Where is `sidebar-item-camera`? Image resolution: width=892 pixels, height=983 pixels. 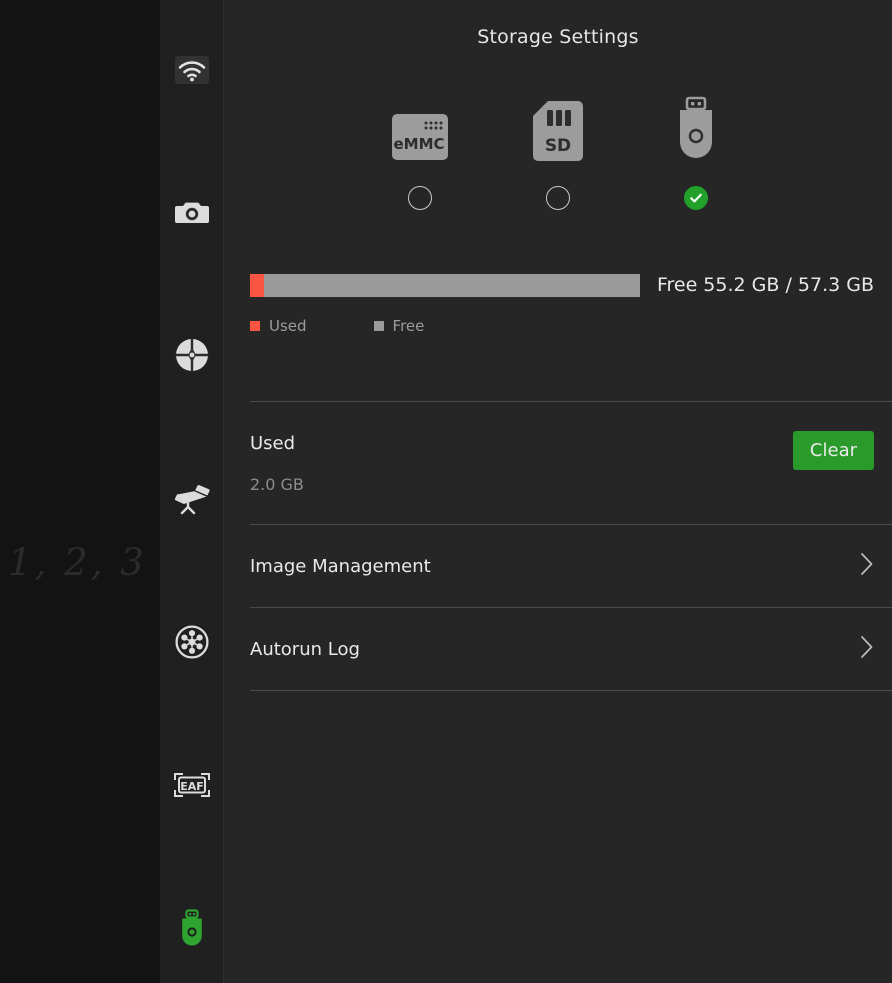
sidebar-item-camera is located at coordinates (191, 212).